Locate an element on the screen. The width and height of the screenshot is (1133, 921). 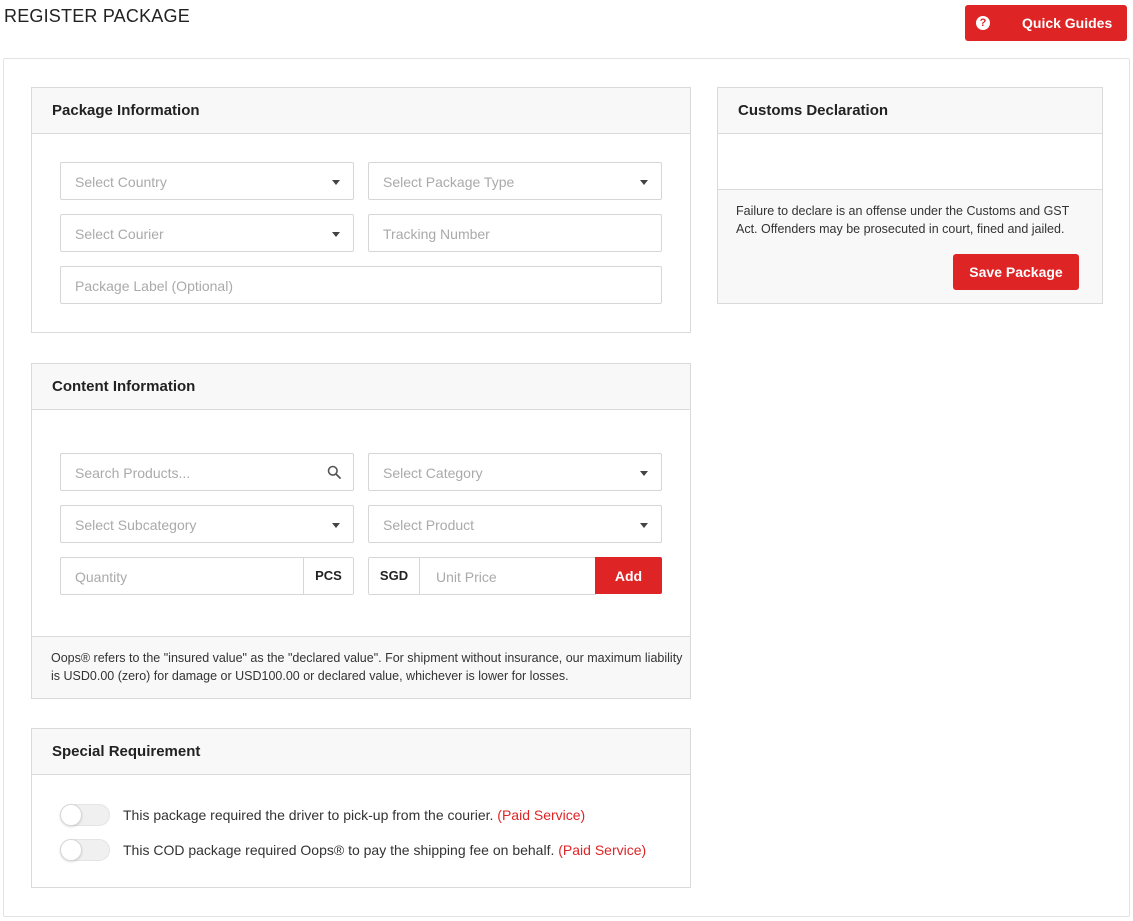
quantity-input: Quantity PCS is located at coordinates (207, 576).